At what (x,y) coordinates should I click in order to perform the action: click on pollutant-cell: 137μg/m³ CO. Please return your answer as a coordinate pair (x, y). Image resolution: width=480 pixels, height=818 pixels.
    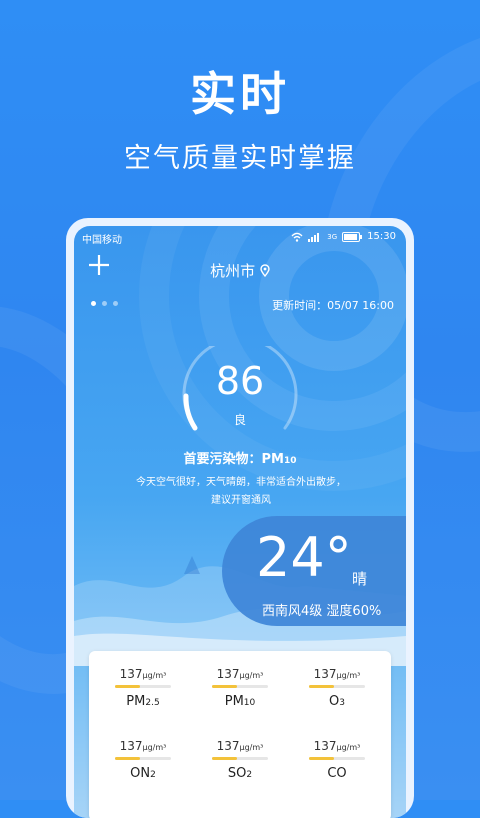
    Looking at the image, I should click on (337, 760).